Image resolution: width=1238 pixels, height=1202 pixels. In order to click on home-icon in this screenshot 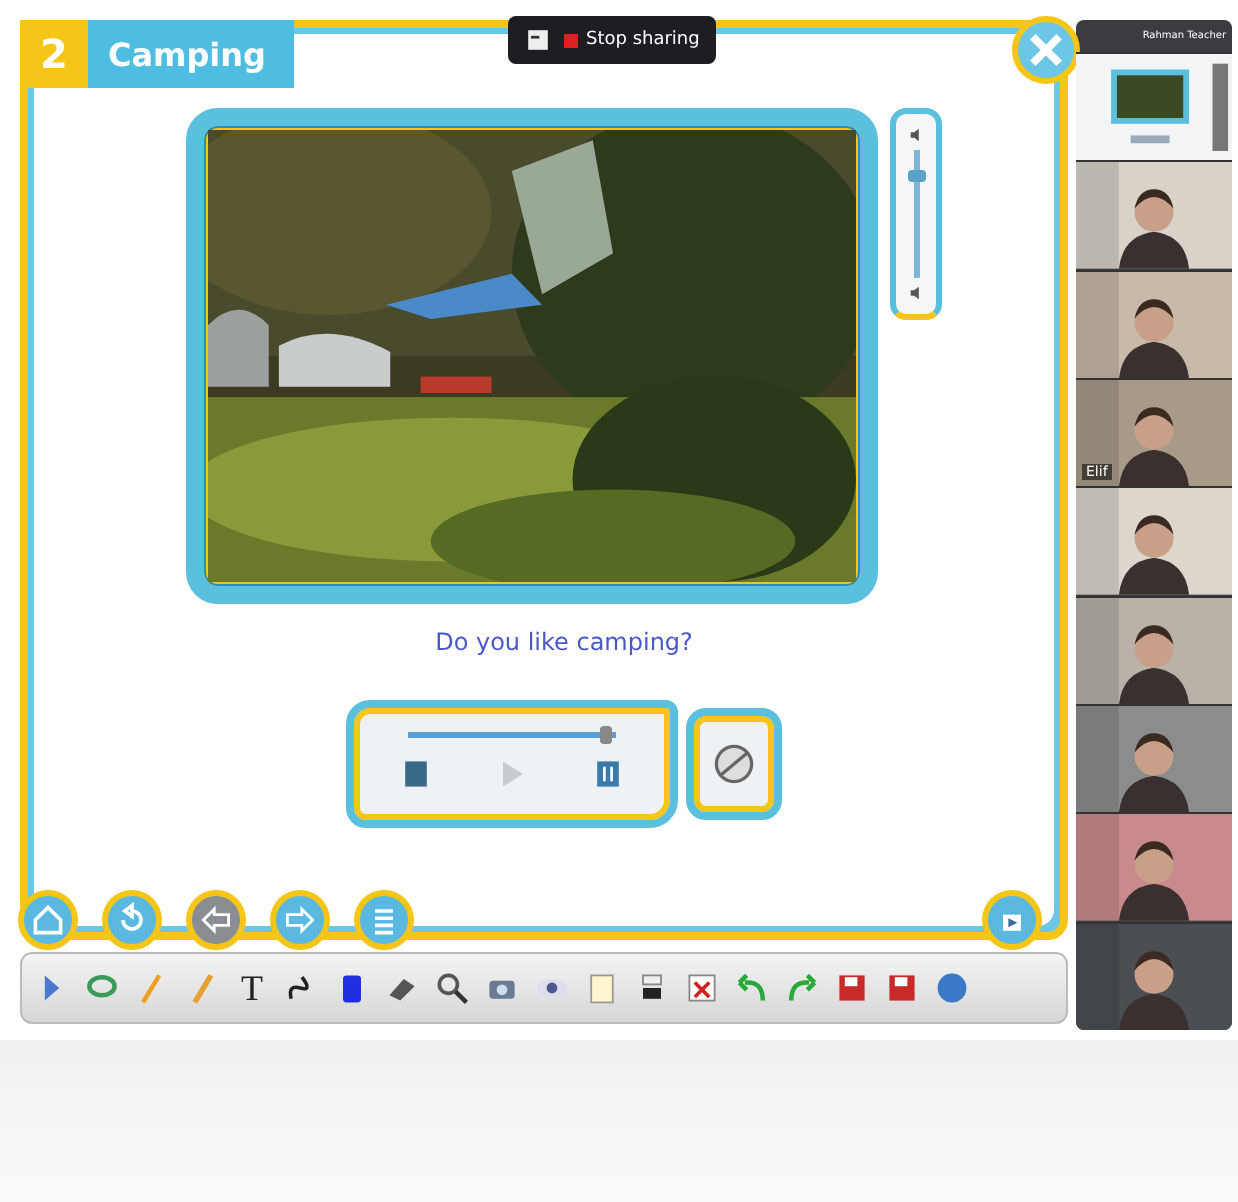, I will do `click(48, 920)`.